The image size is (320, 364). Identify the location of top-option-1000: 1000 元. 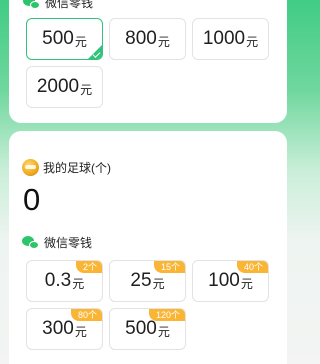
(230, 39).